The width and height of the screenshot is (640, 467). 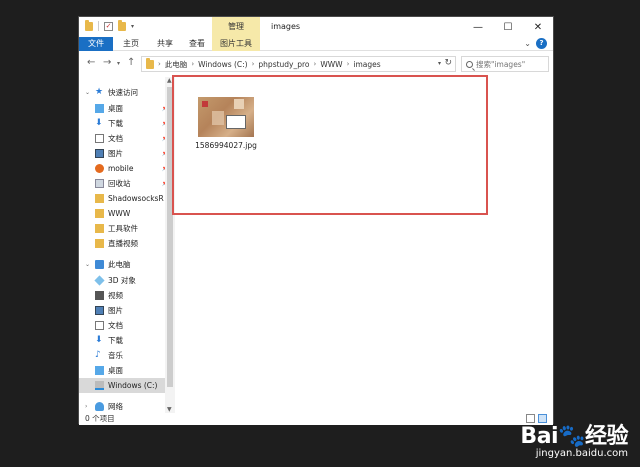 I want to click on title-bar: ✓ ▾ 管理 images — ☐ ✕, so click(x=316, y=27).